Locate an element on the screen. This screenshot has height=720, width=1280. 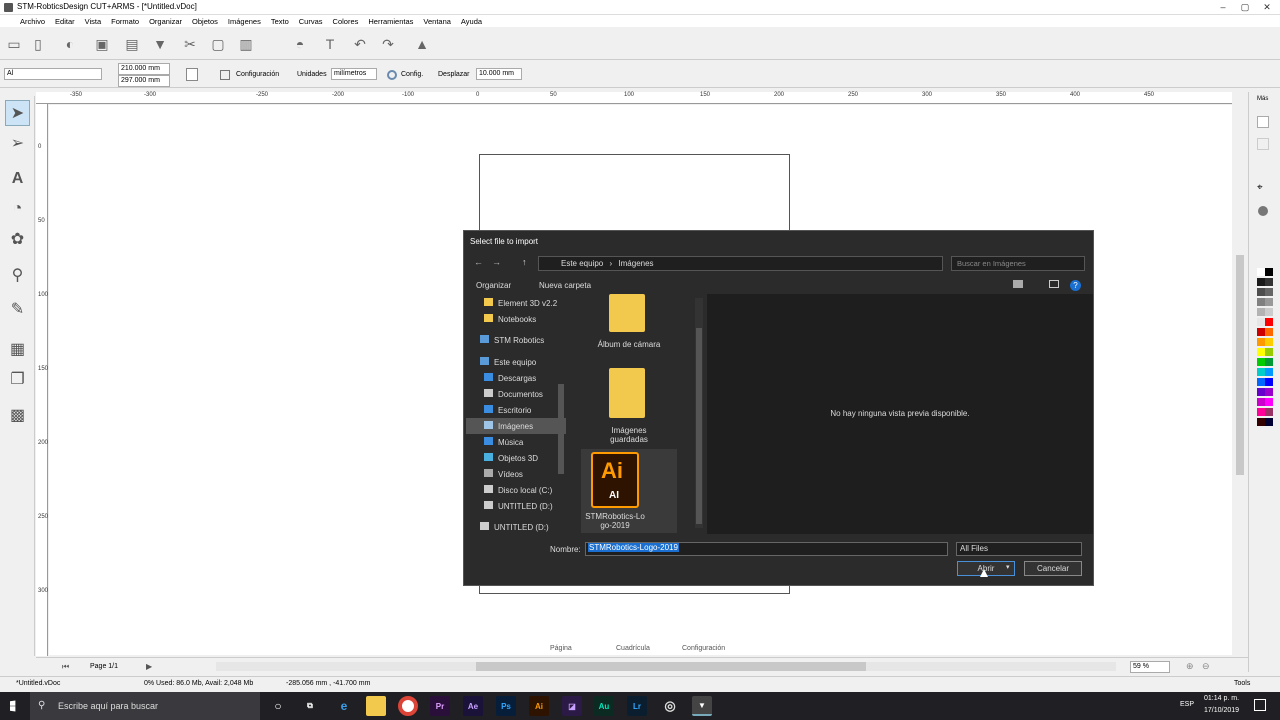
menu-editar: Editar is located at coordinates (65, 21).